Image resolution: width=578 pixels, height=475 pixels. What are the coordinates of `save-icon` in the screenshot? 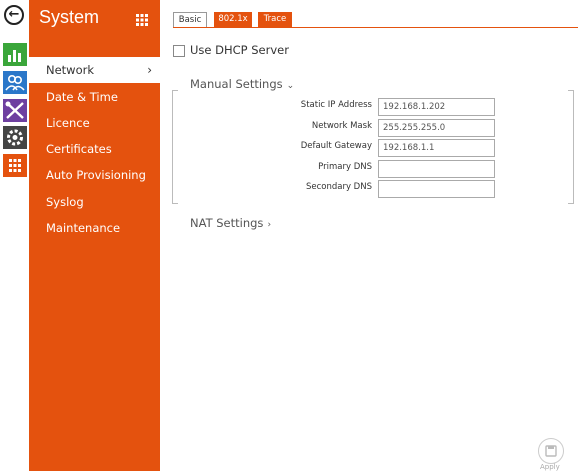 It's located at (551, 451).